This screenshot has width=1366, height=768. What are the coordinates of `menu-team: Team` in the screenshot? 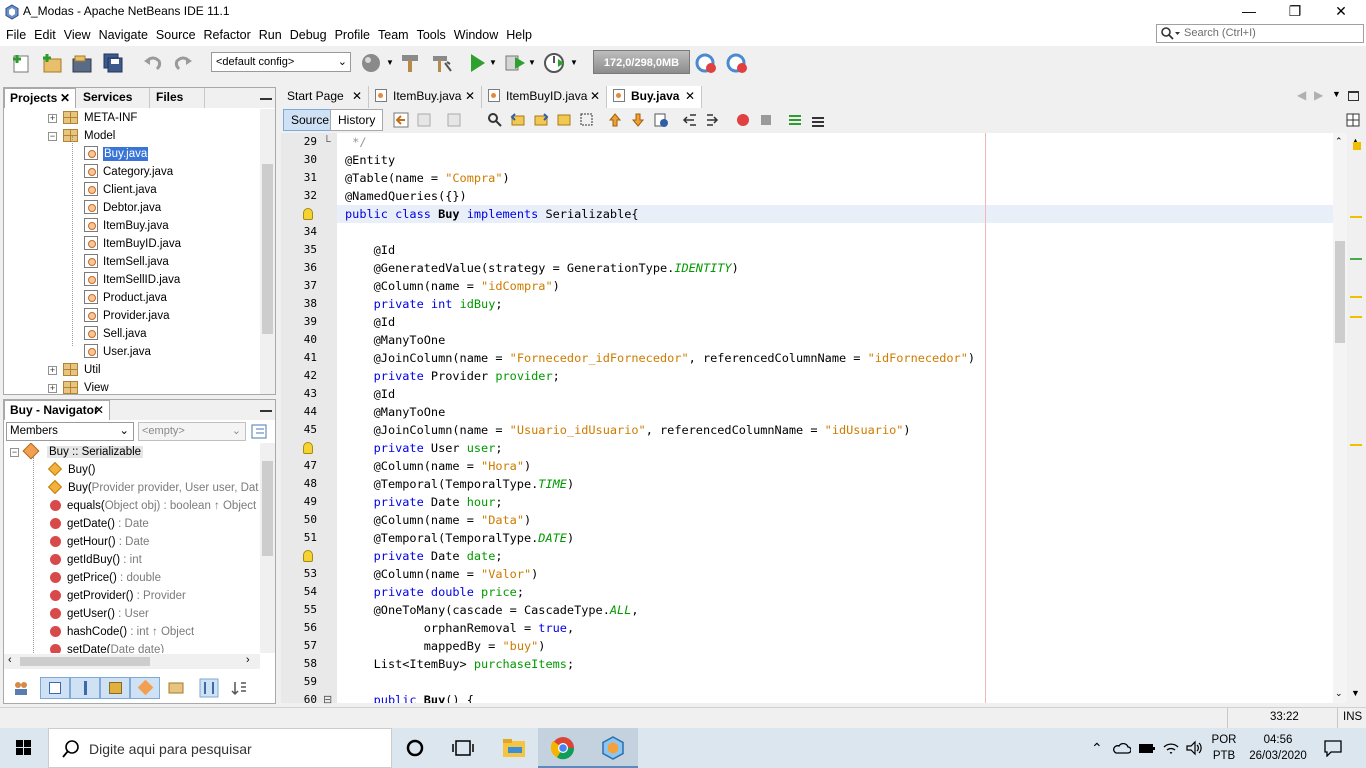 It's located at (393, 35).